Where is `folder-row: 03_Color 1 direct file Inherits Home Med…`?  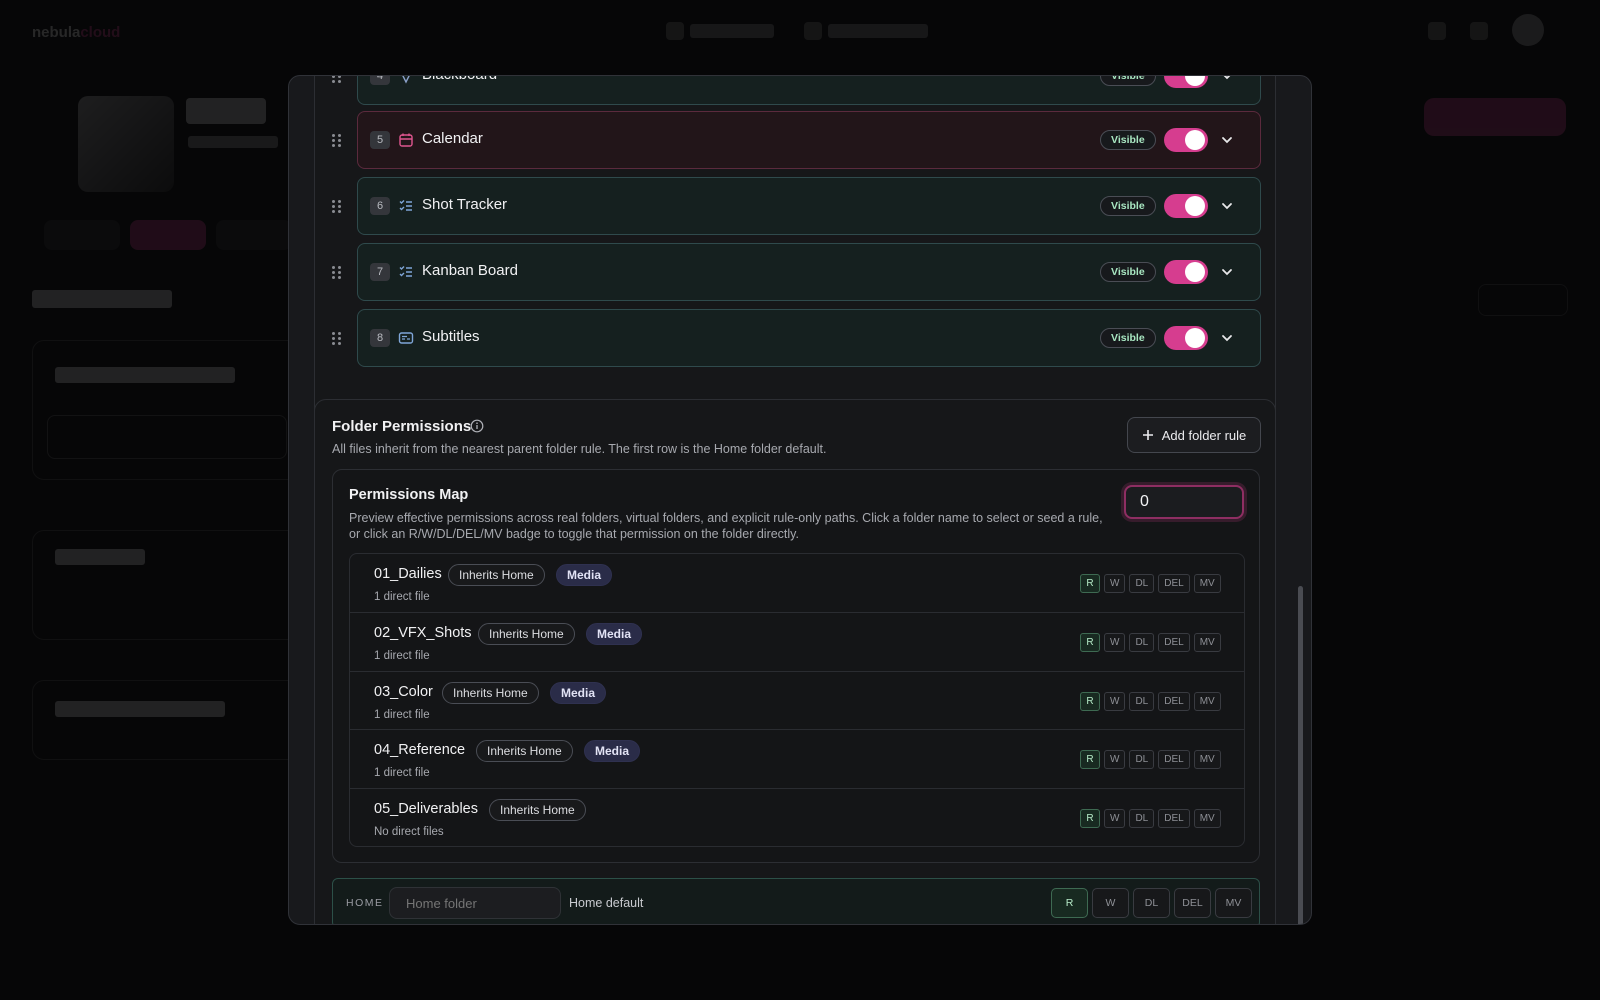
folder-row: 03_Color 1 direct file Inherits Home Med… is located at coordinates (797, 700).